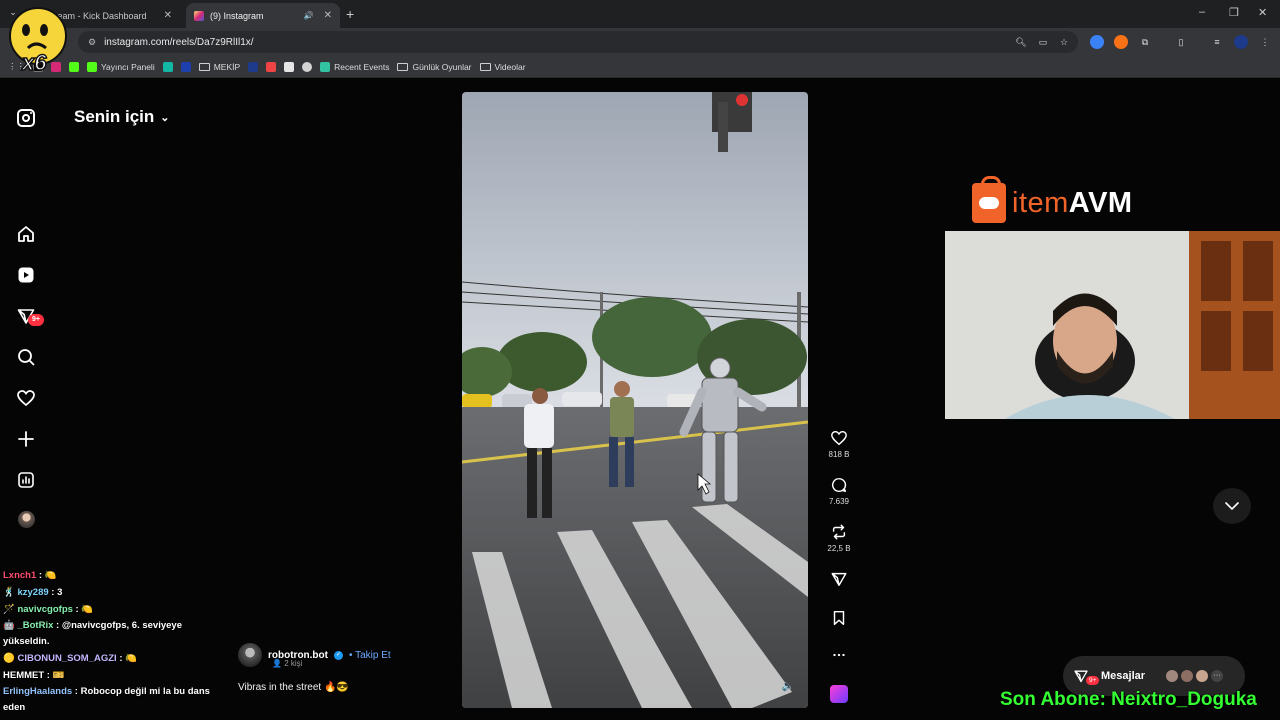 This screenshot has height=720, width=1280. What do you see at coordinates (179, 42) in the screenshot?
I see `url-text: instagram.com/reels/Da7z9RlIl1x/` at bounding box center [179, 42].